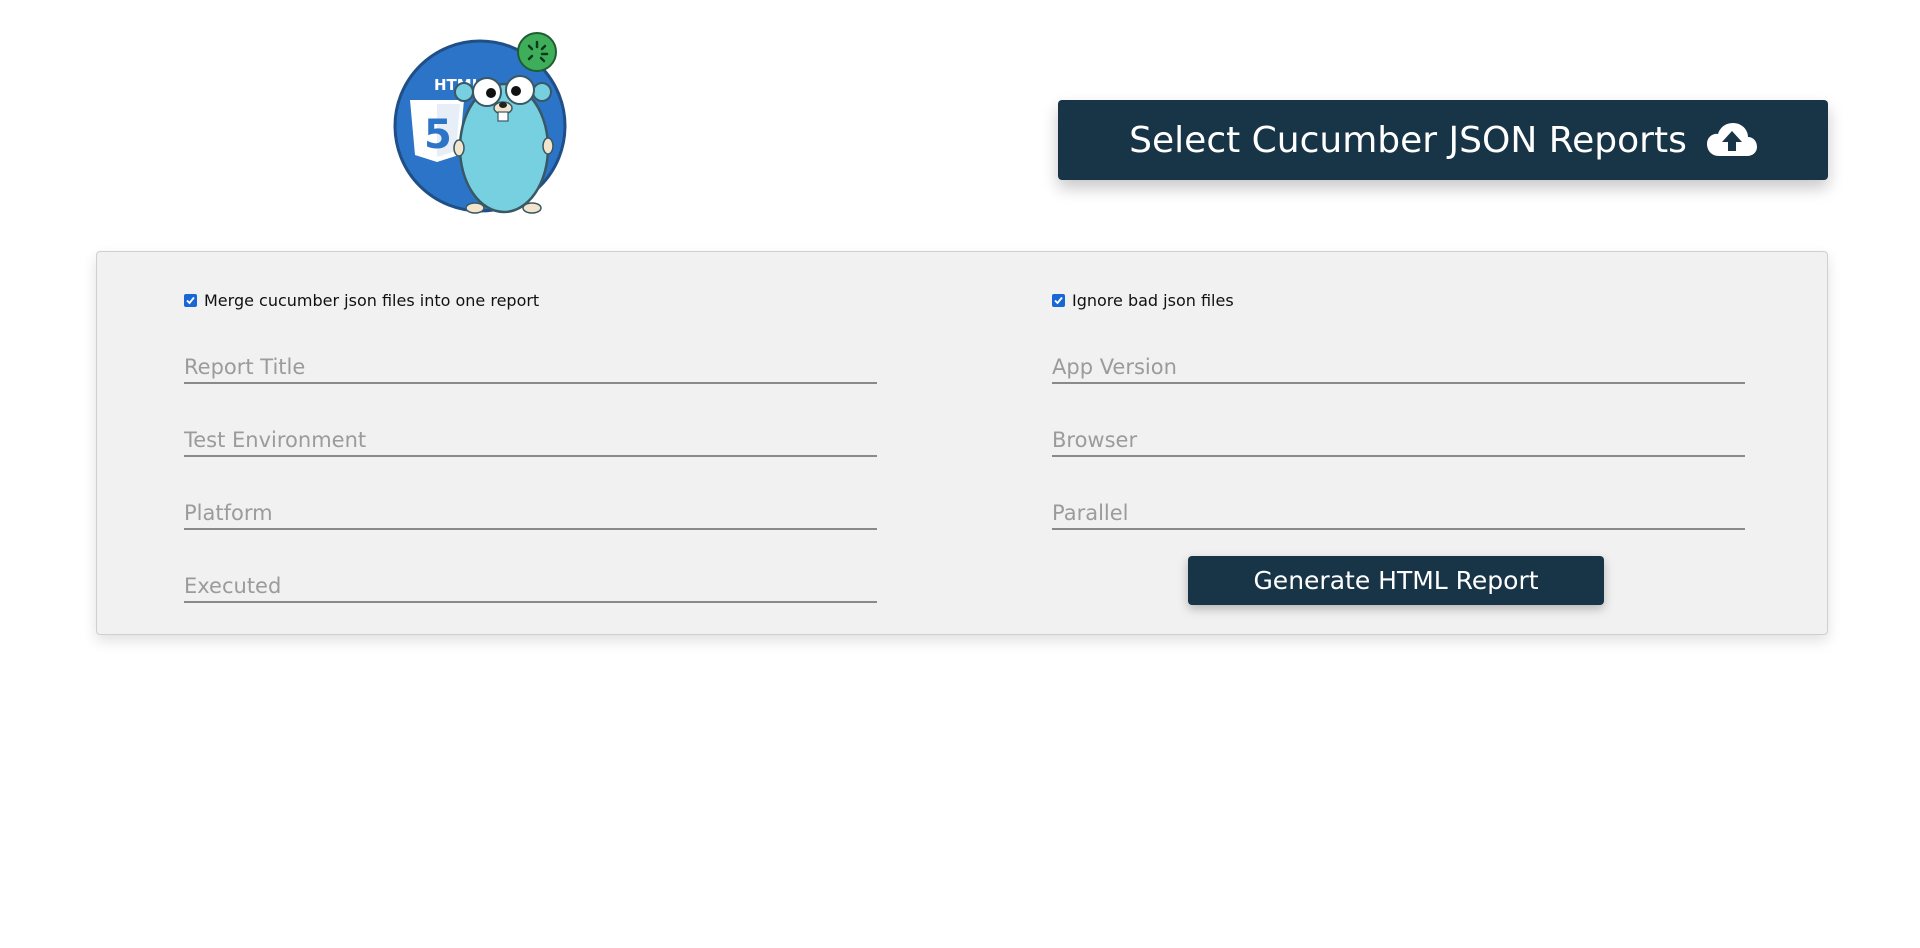 This screenshot has width=1920, height=948. What do you see at coordinates (1153, 300) in the screenshot?
I see `ignore-bad-json-label: Ignore bad json files` at bounding box center [1153, 300].